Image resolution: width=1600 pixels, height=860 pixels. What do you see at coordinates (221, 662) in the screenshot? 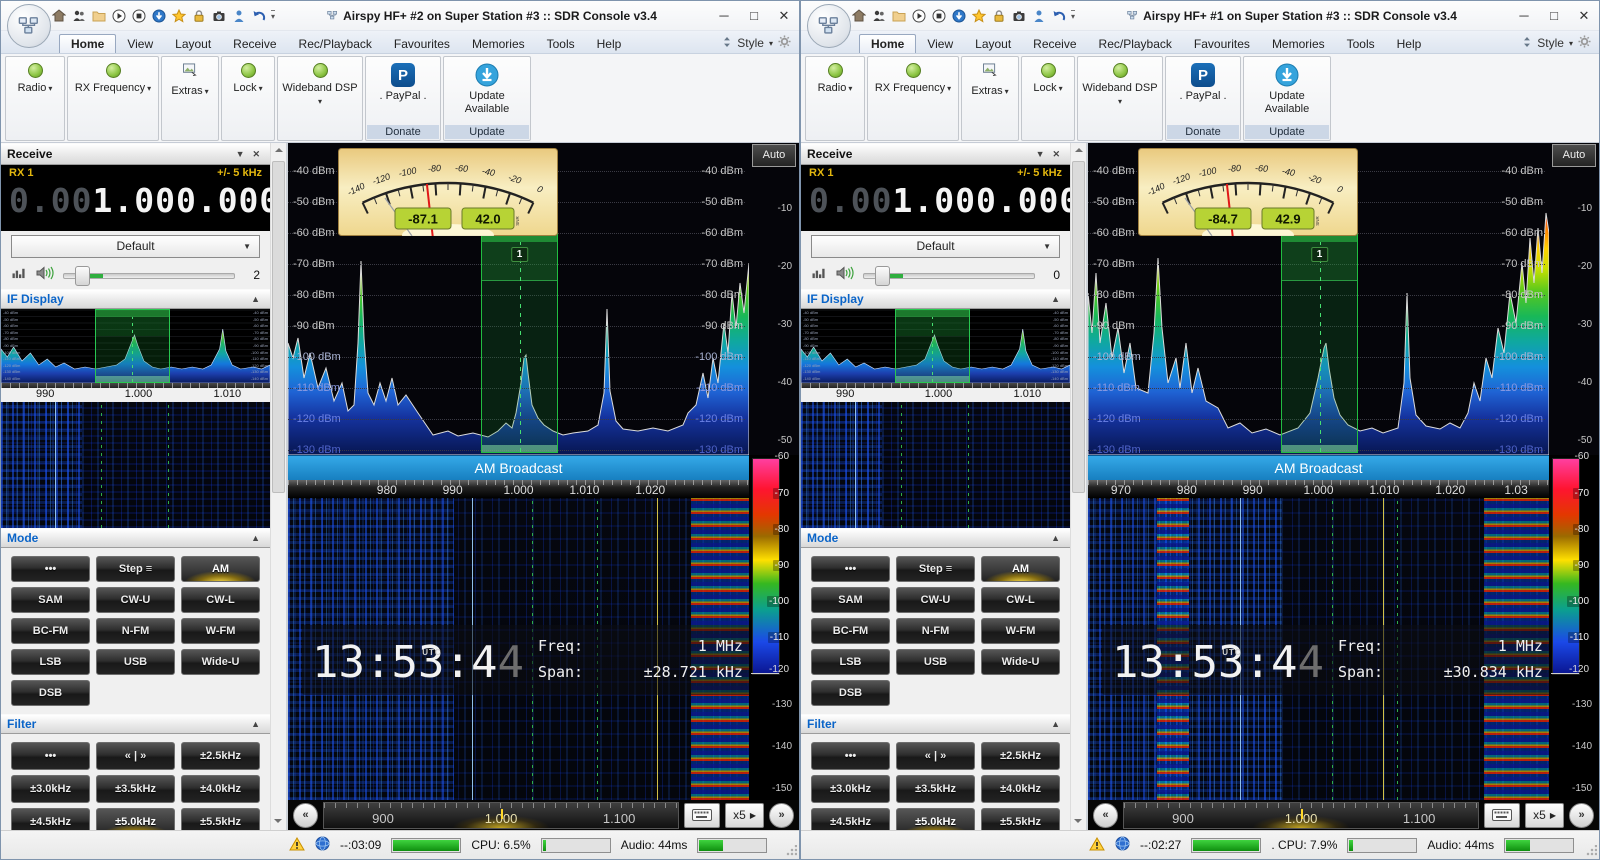
I see `mode-button: Wide-U` at bounding box center [221, 662].